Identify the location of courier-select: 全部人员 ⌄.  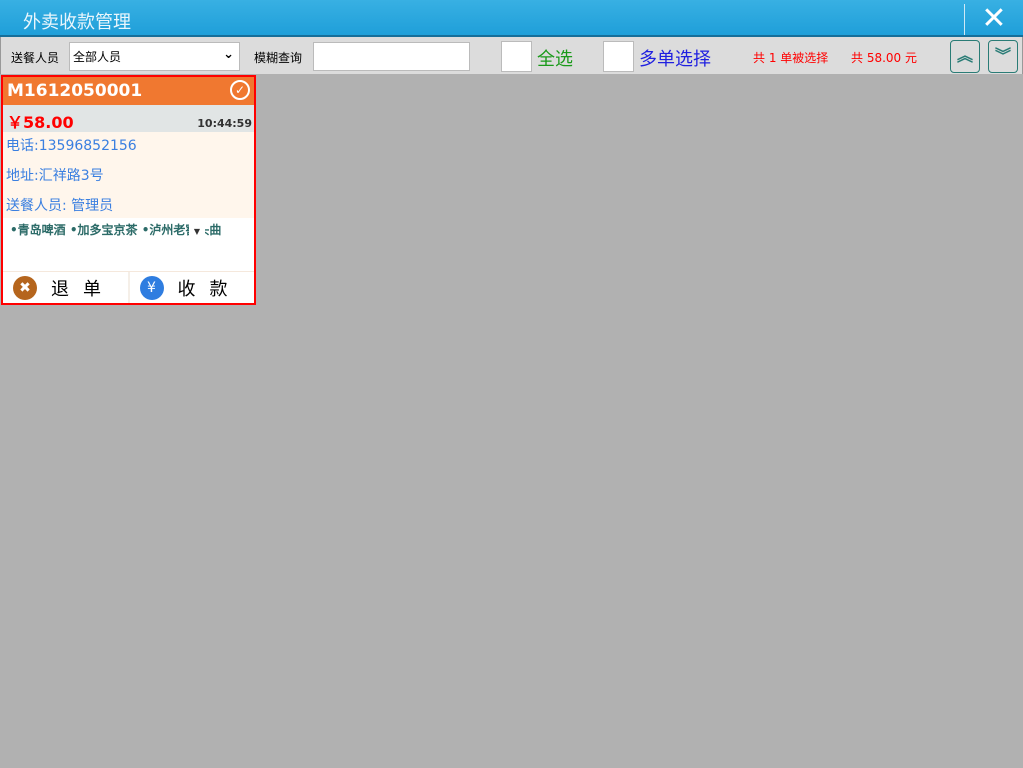
(154, 56).